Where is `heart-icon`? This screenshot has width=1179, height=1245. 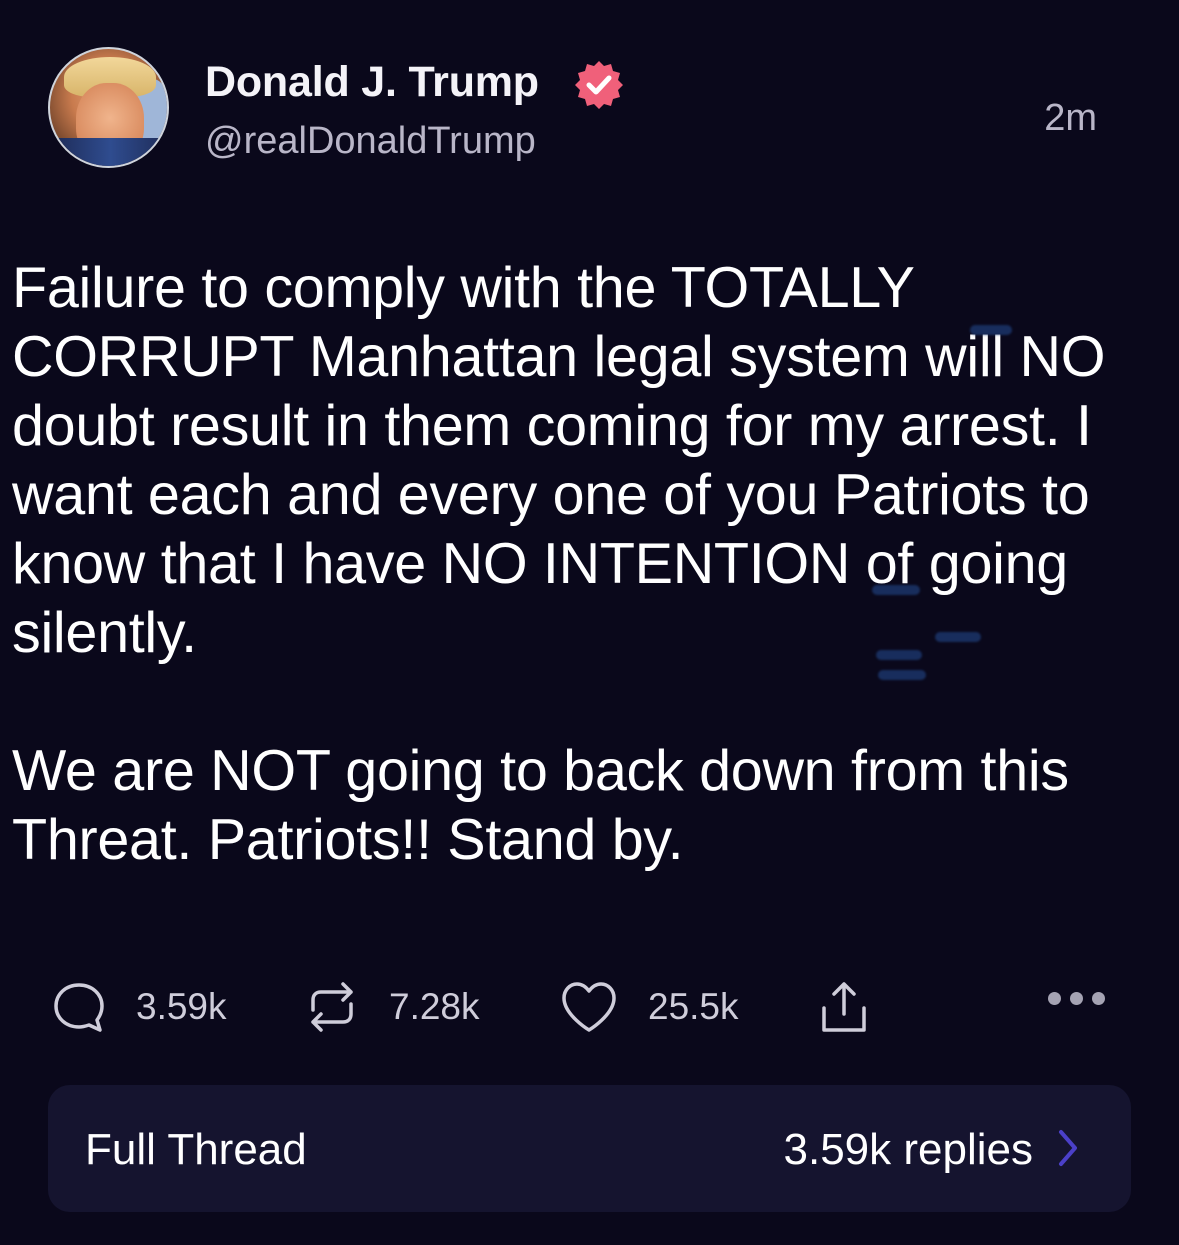 heart-icon is located at coordinates (589, 1007).